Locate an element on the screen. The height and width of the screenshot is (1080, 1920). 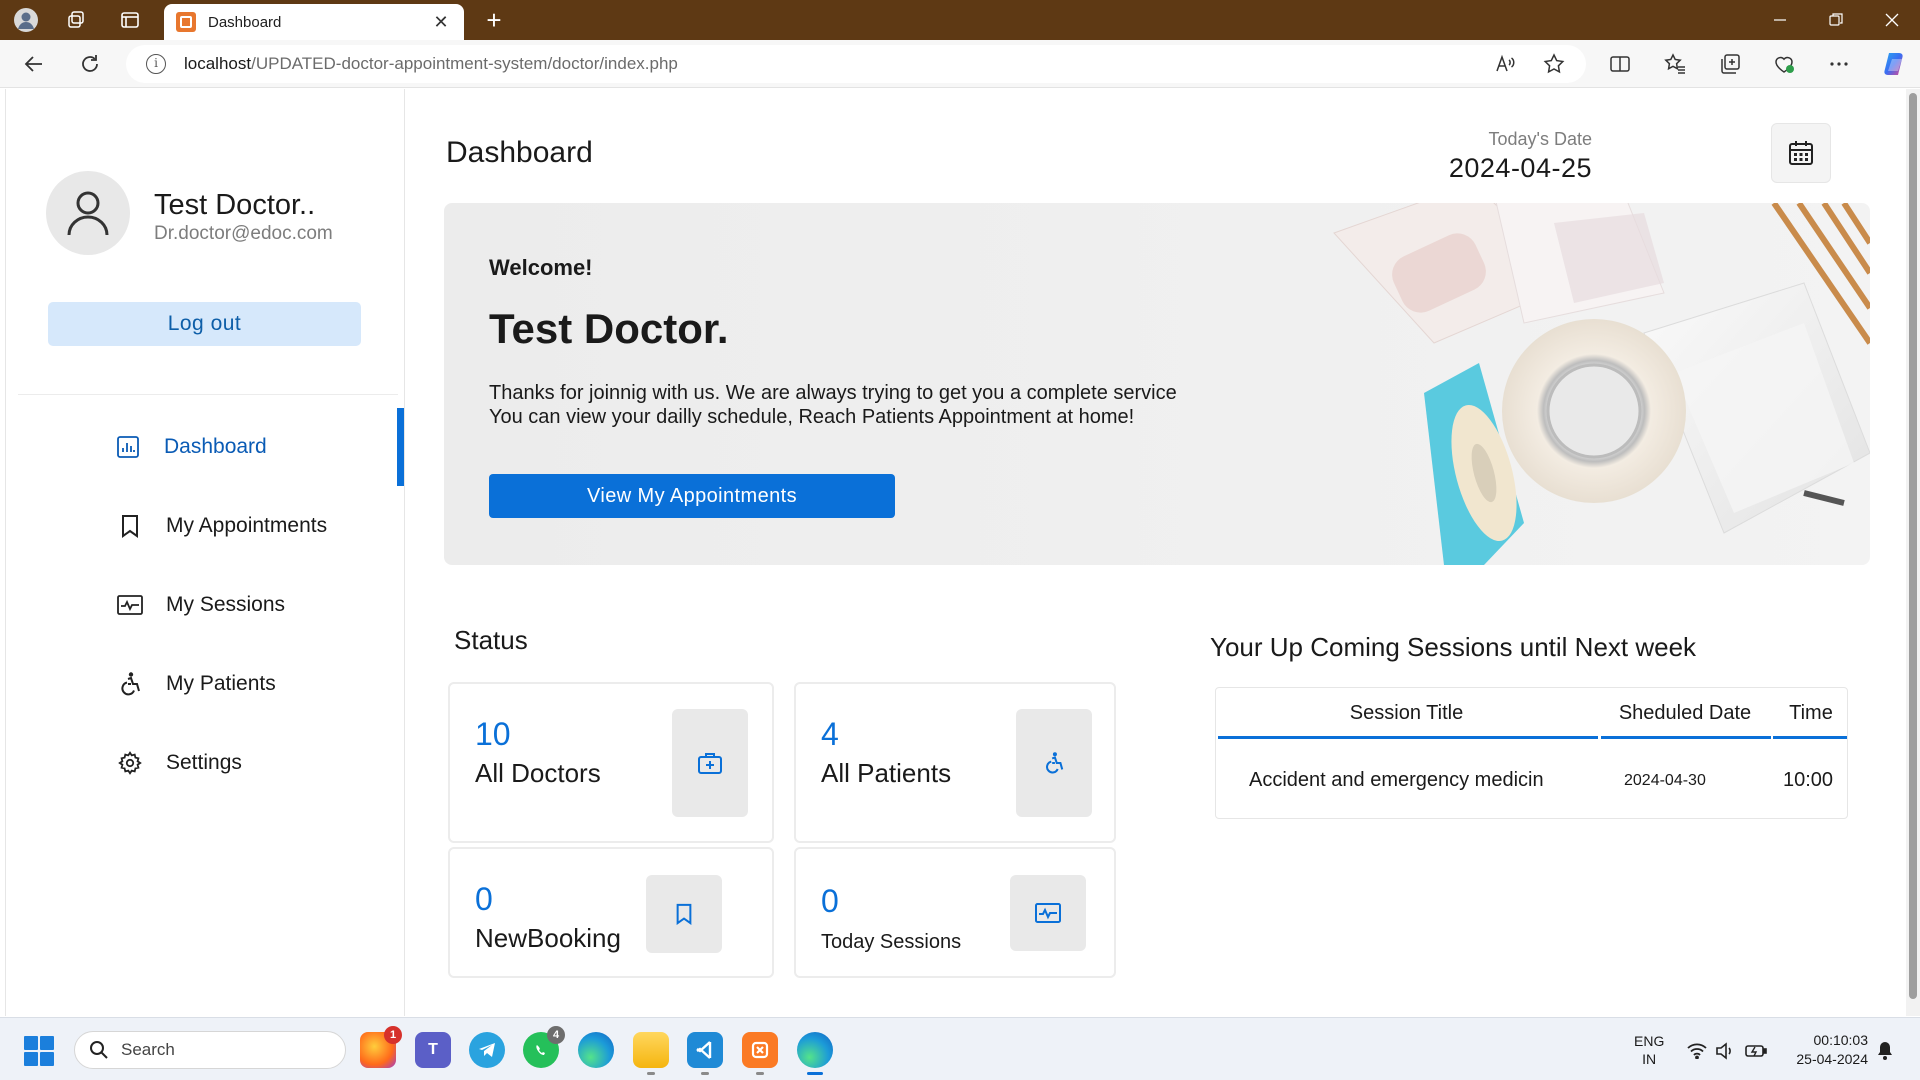
edge-active-app-icon is located at coordinates (815, 1053).